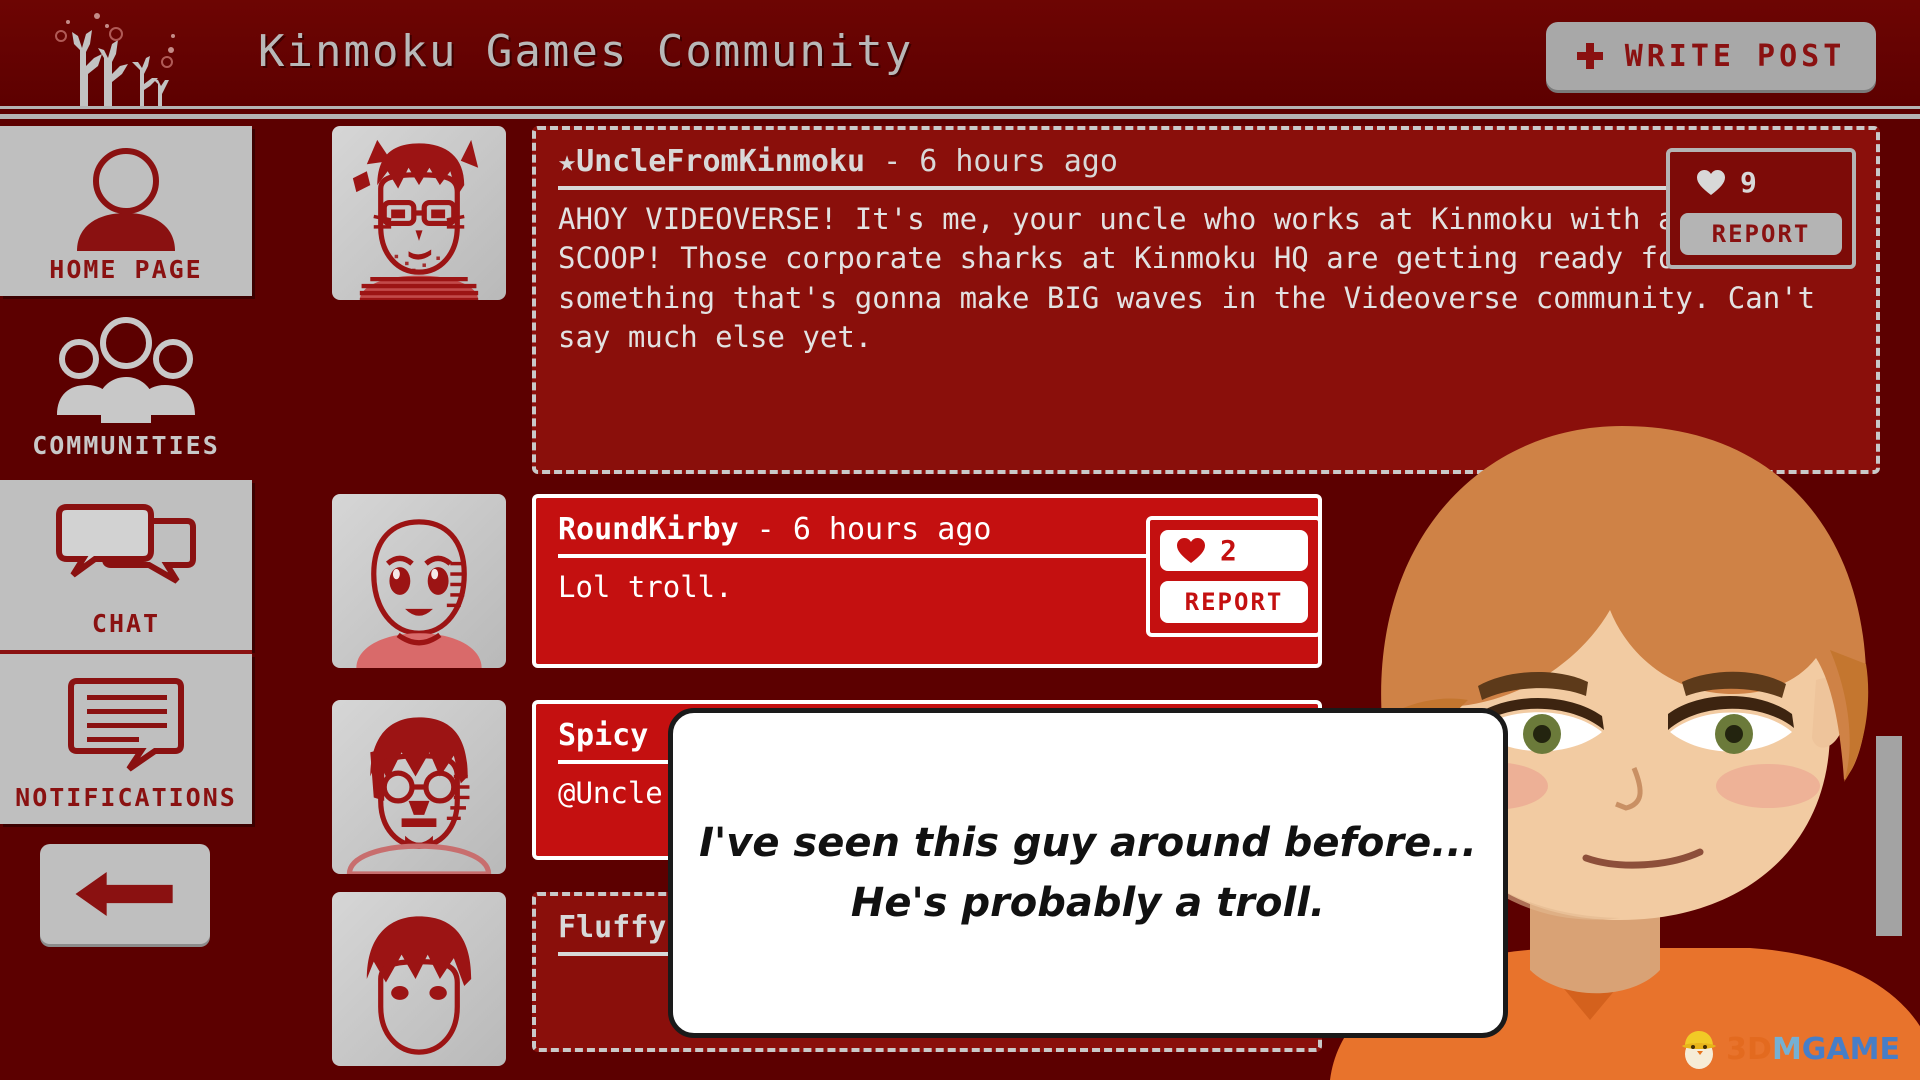 The width and height of the screenshot is (1920, 1080). I want to click on like-count: 2, so click(1228, 550).